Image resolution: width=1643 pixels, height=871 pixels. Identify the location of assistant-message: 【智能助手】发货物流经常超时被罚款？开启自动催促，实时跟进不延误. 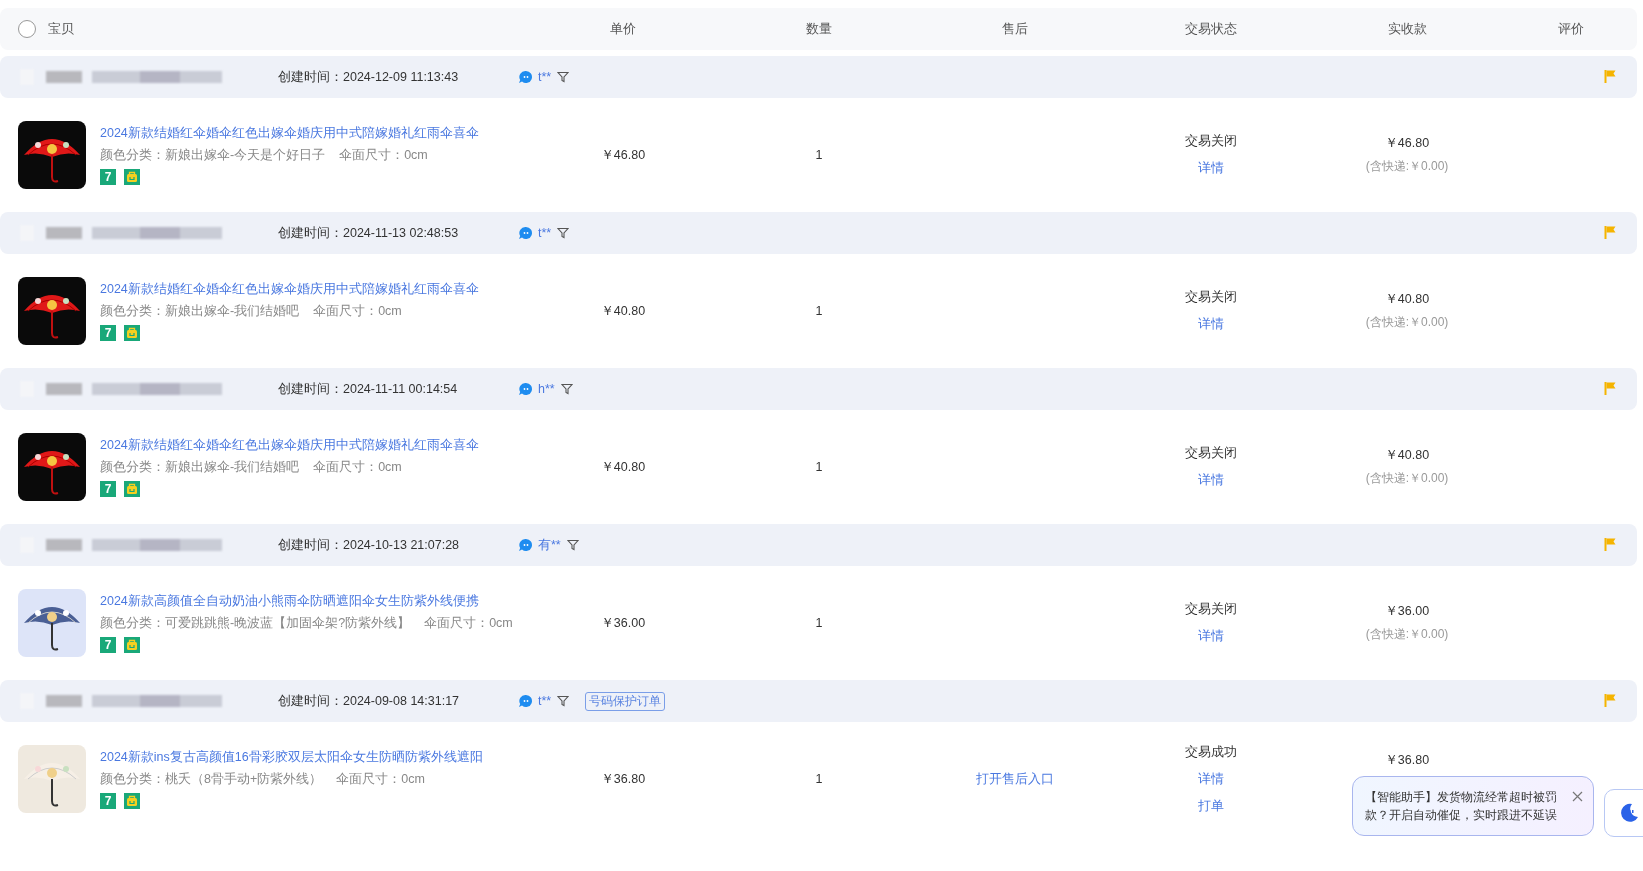
(1461, 806).